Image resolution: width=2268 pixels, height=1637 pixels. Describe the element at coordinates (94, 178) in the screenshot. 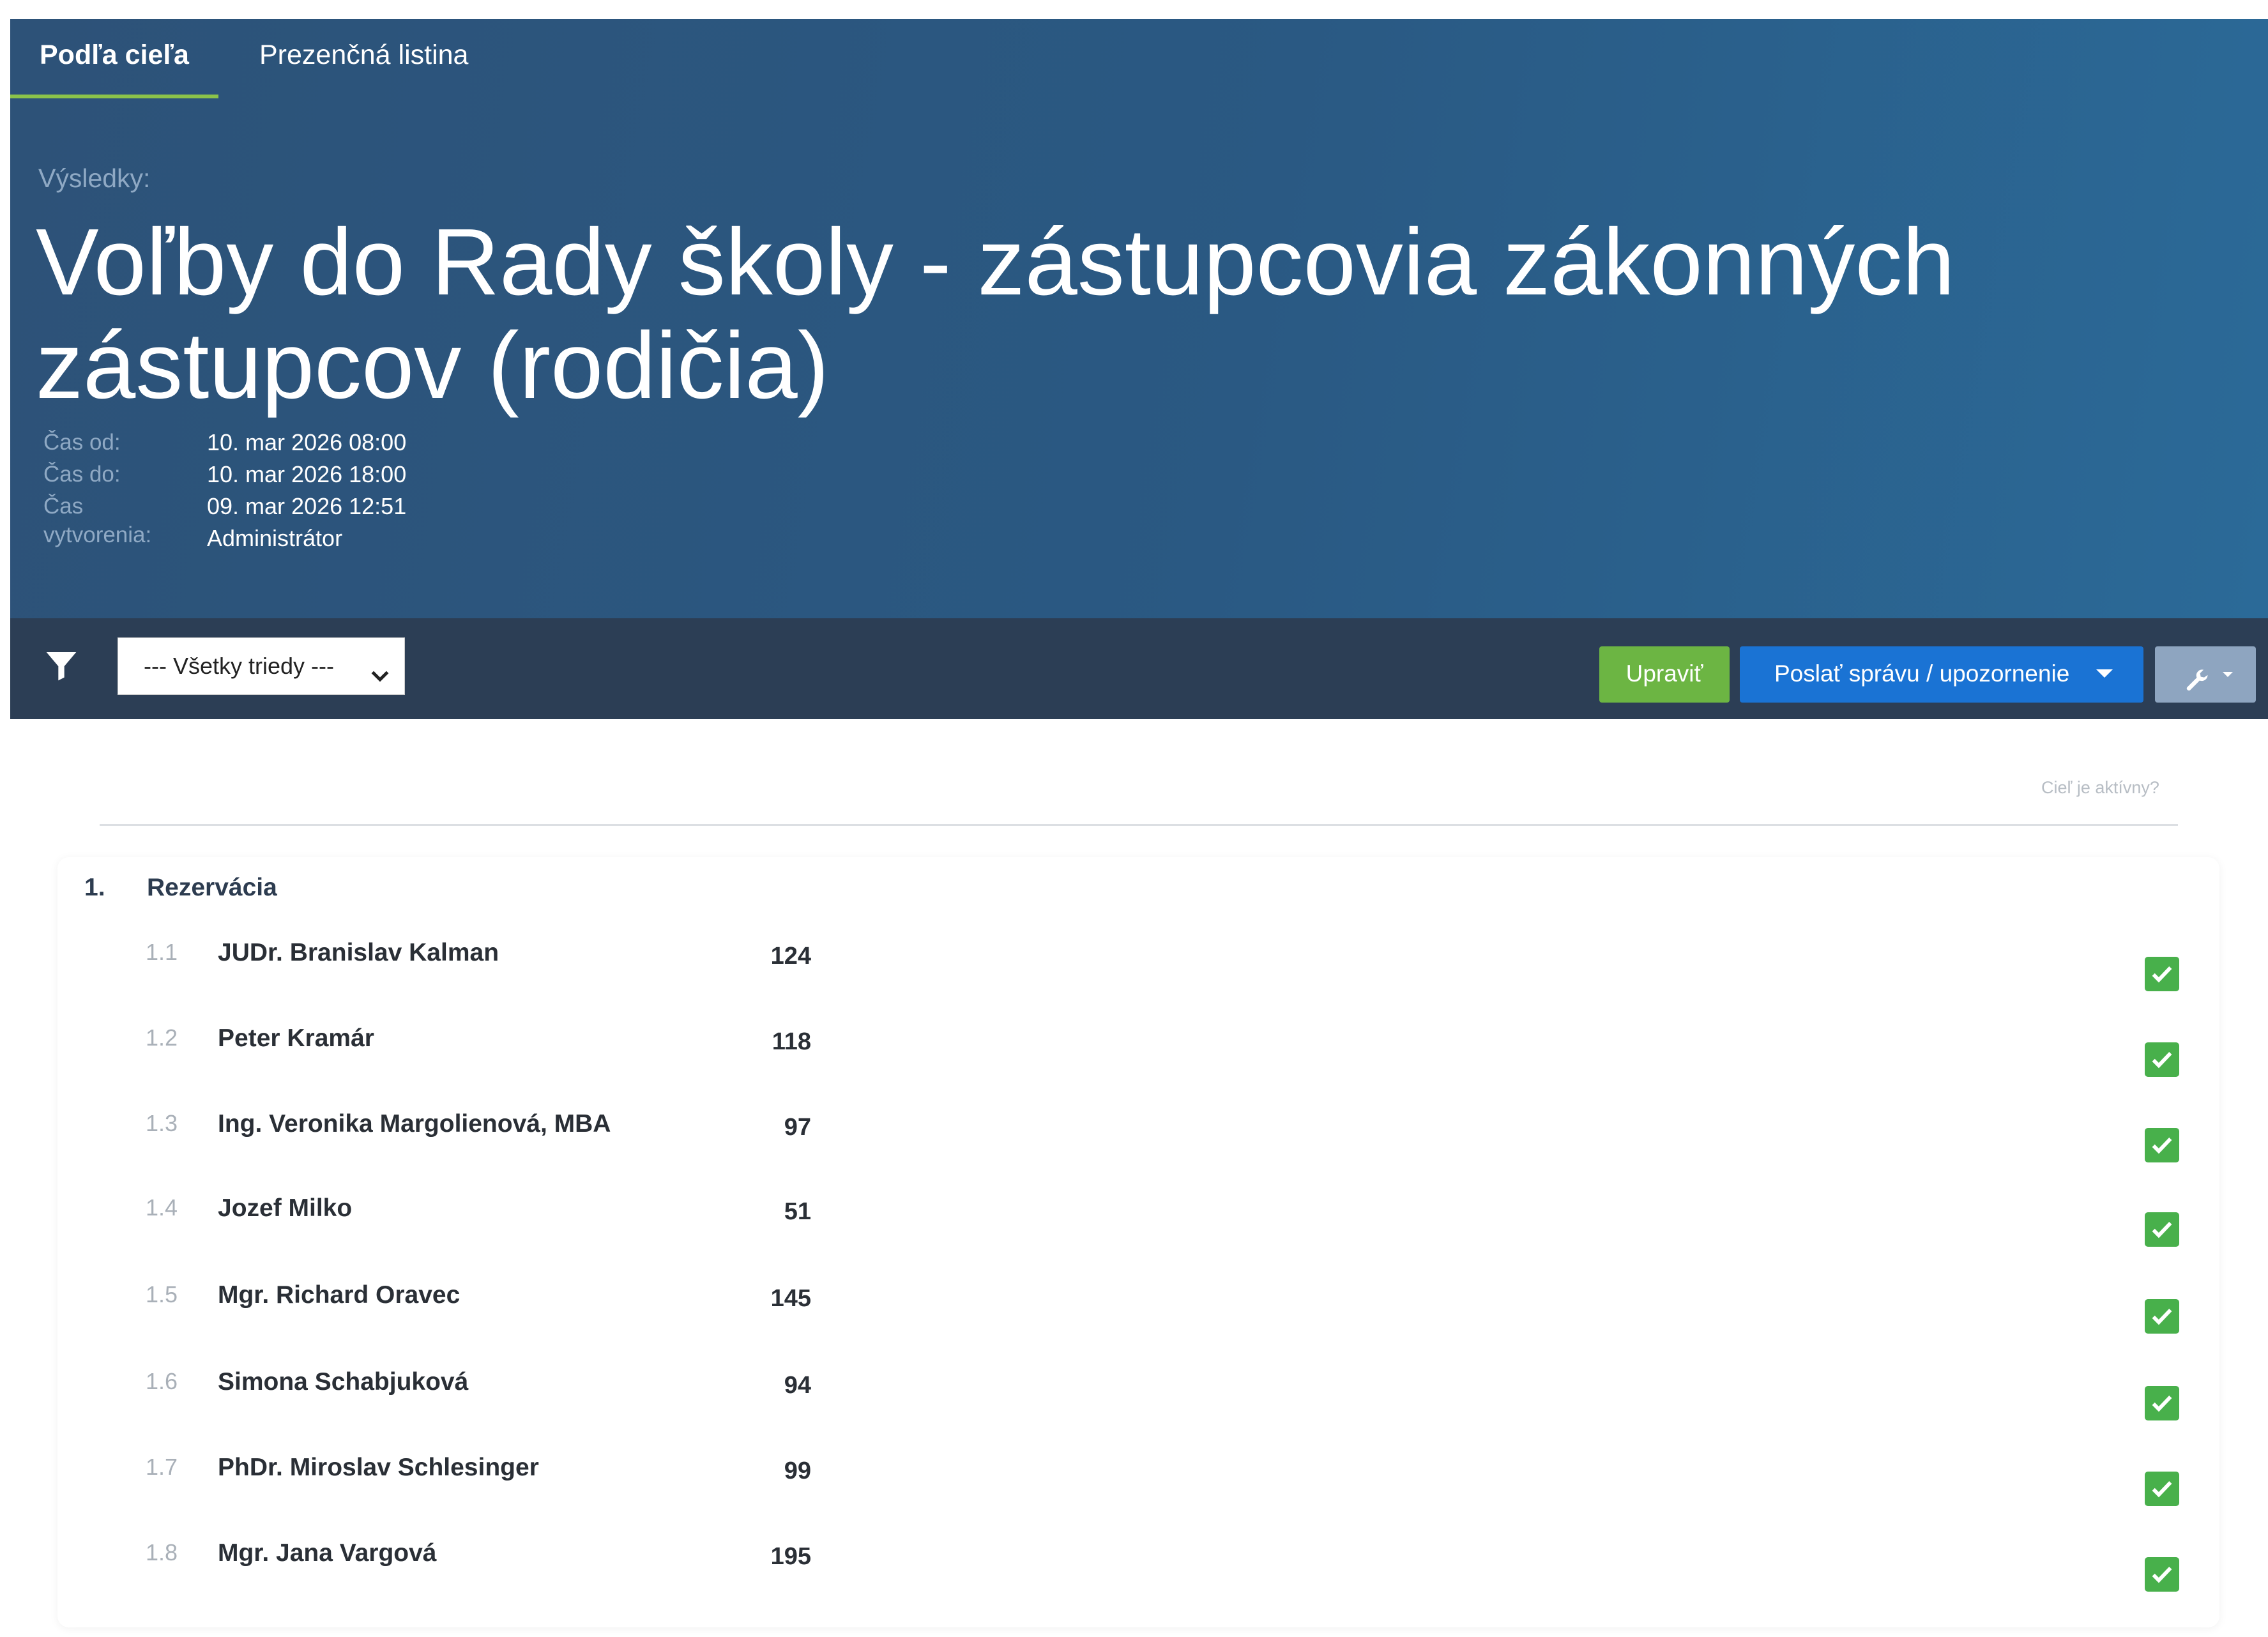

I see `results-label: Výsledky:` at that location.